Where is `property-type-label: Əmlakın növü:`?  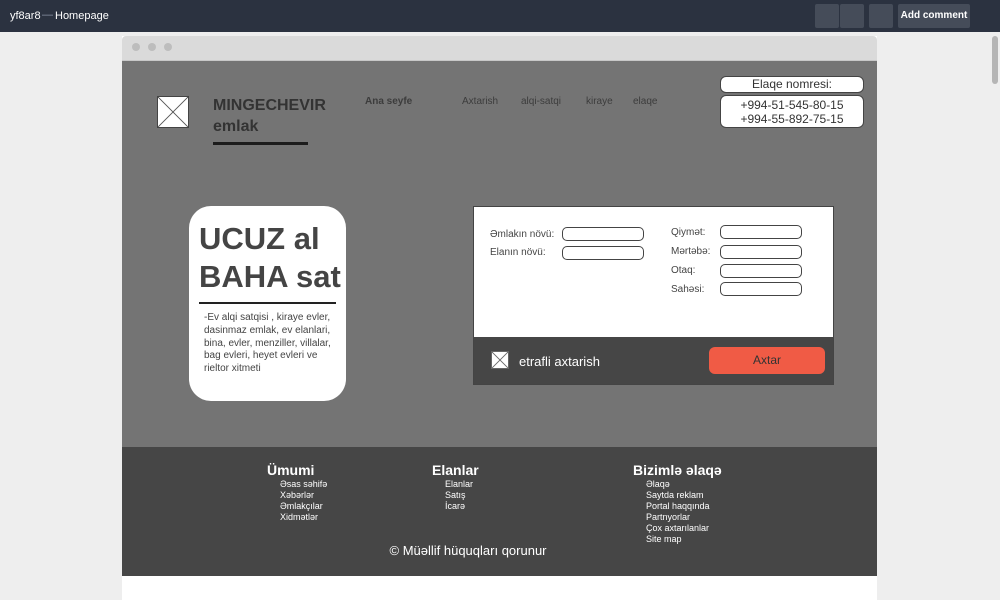
property-type-label: Əmlakın növü: is located at coordinates (522, 234).